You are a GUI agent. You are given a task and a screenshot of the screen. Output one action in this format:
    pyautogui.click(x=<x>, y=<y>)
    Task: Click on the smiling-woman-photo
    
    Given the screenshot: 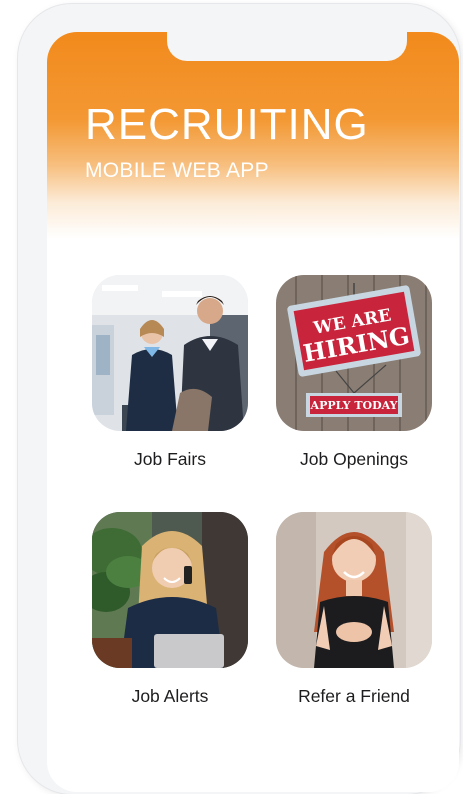 What is the action you would take?
    pyautogui.click(x=354, y=590)
    